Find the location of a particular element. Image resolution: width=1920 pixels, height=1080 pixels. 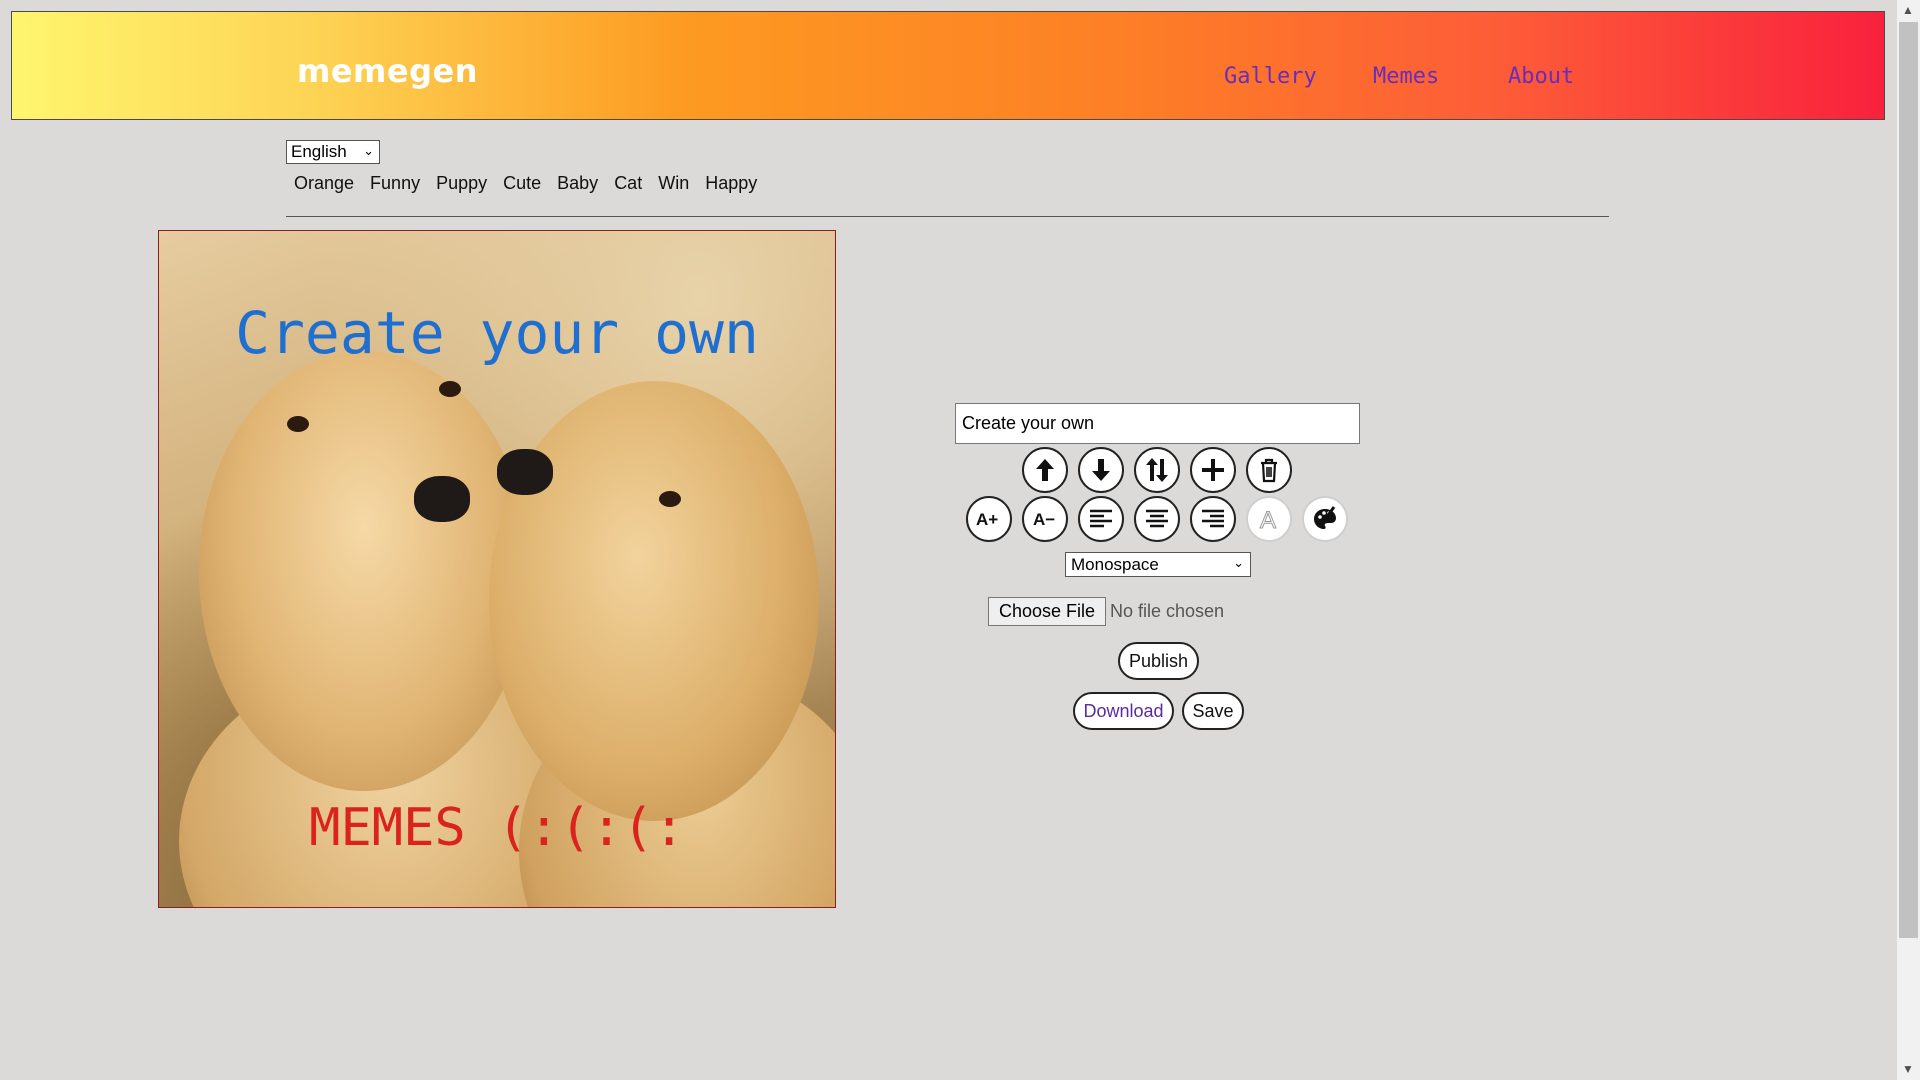

svg-text: A is located at coordinates (1268, 520).